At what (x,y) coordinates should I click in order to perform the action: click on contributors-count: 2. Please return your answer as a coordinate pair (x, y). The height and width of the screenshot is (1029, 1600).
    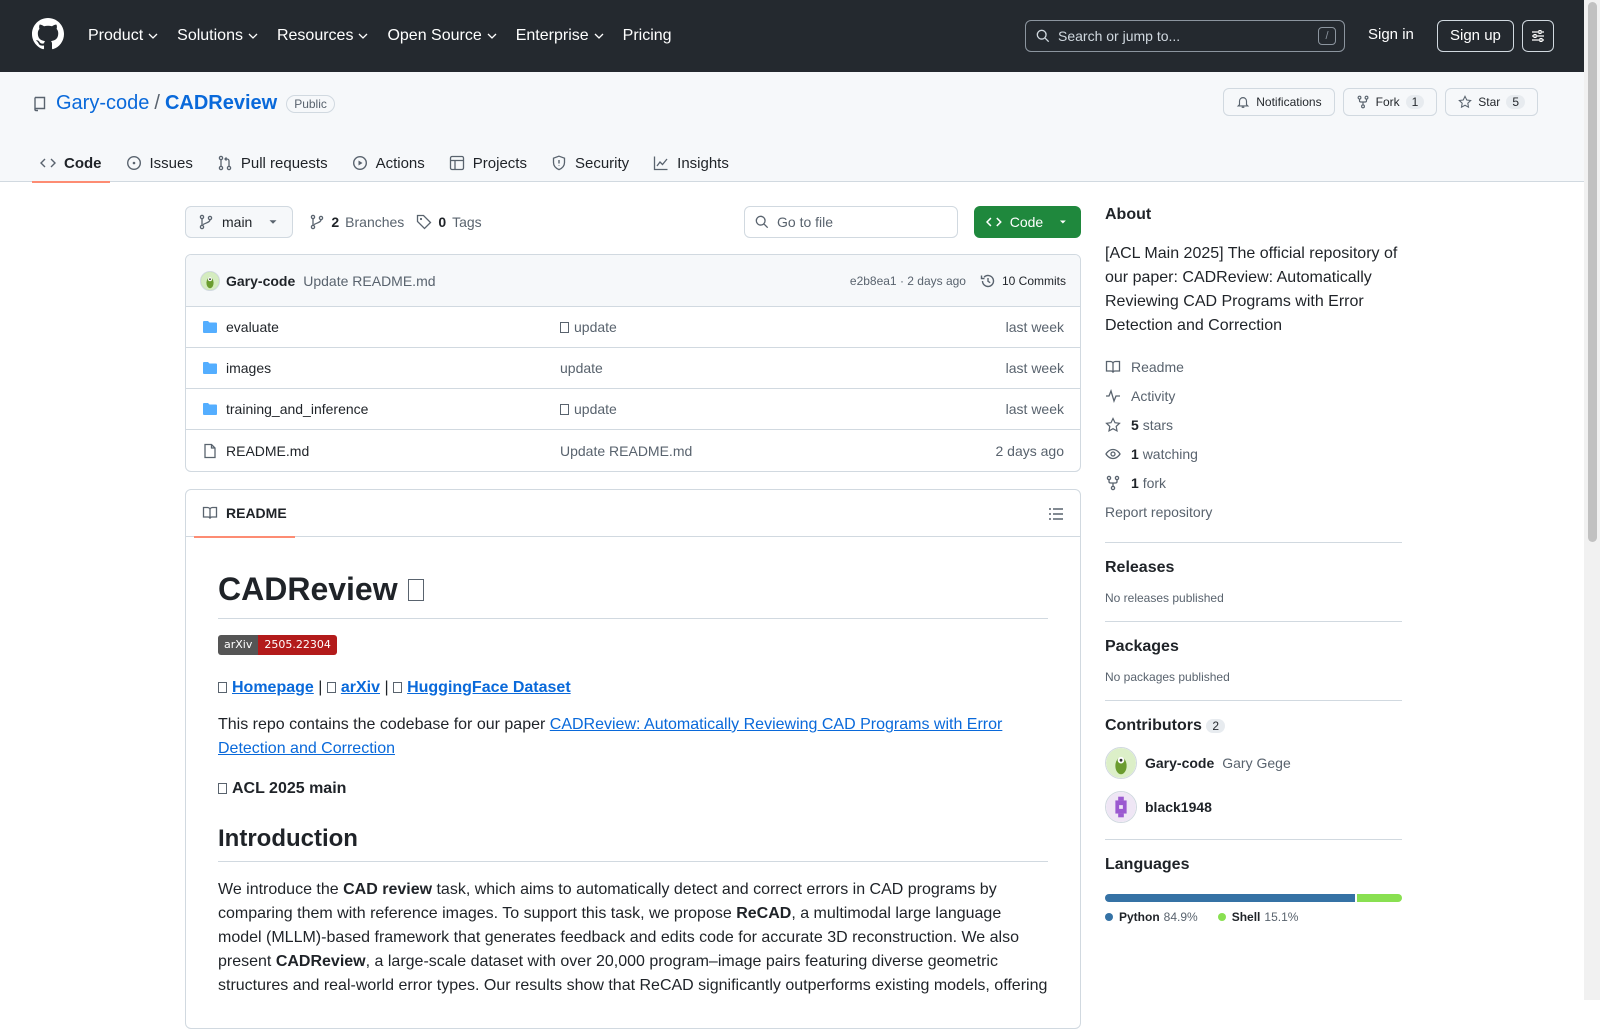
    Looking at the image, I should click on (1216, 726).